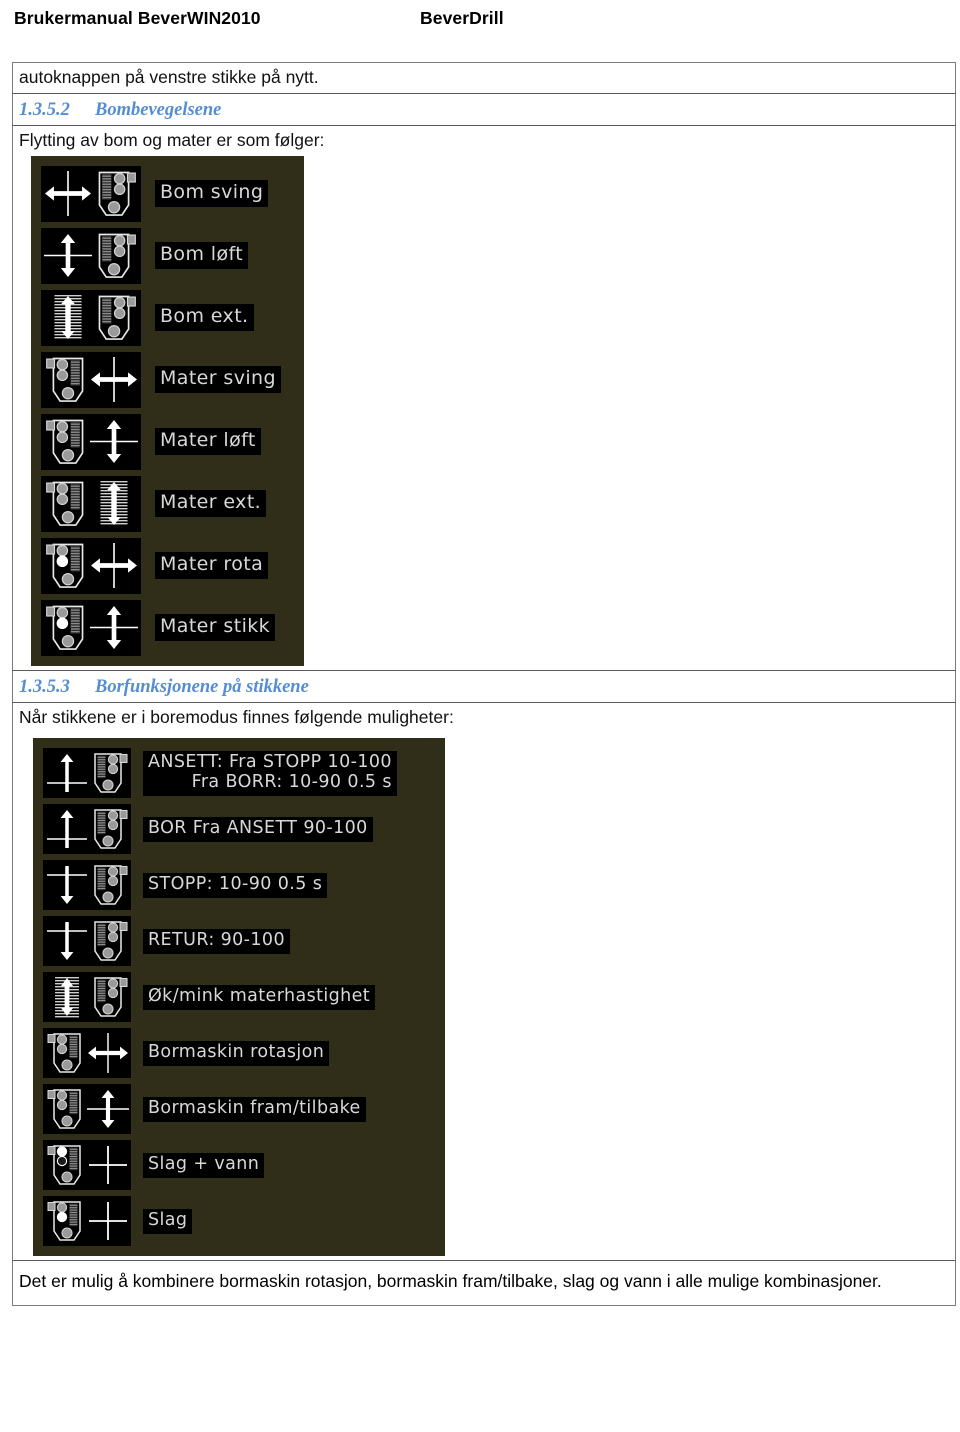  Describe the element at coordinates (44, 109) in the screenshot. I see `section-number-bom: 1.3.5.2` at that location.